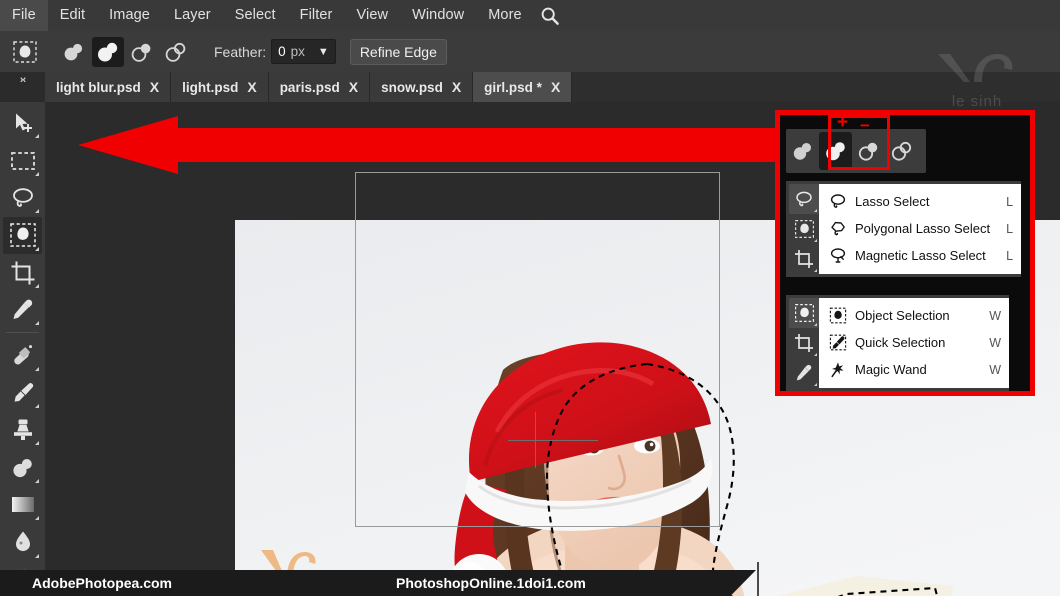 This screenshot has width=1060, height=596. What do you see at coordinates (422, 87) in the screenshot?
I see `tab-snow-psd: snow.psd X` at bounding box center [422, 87].